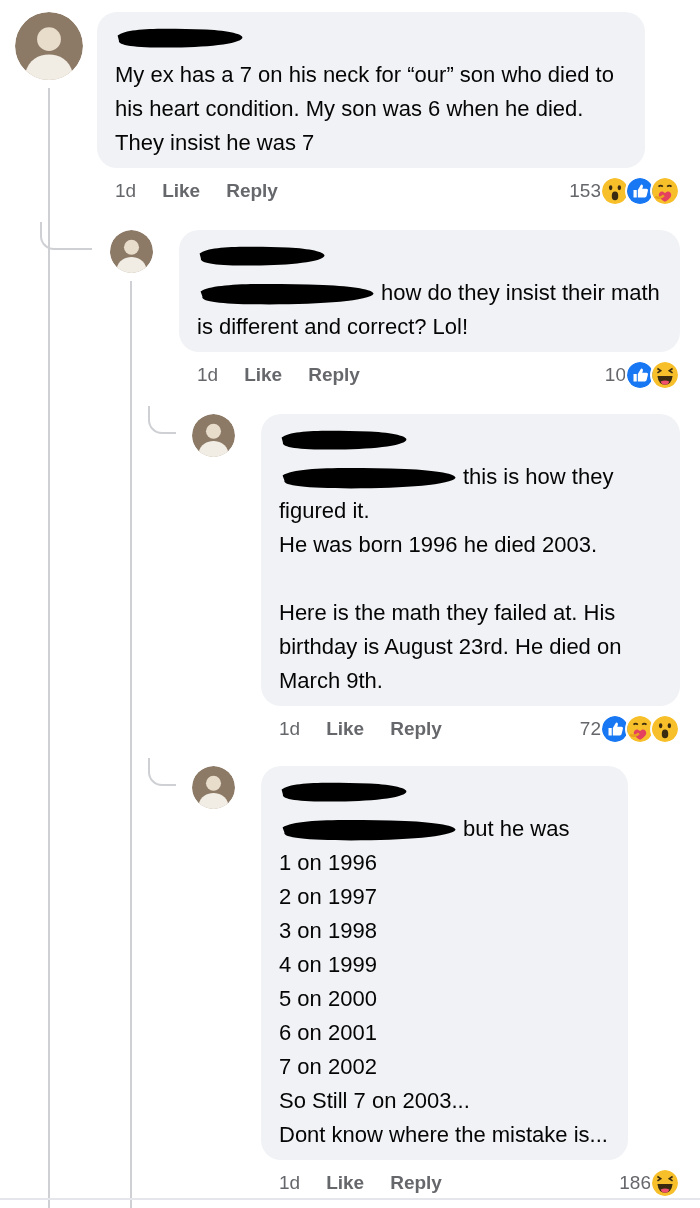  What do you see at coordinates (364, 108) in the screenshot?
I see `comment-text: My ex has a 7 on his neck for “our” son who died to his heart condition. My son was 6 when he died. They insist he was 7` at bounding box center [364, 108].